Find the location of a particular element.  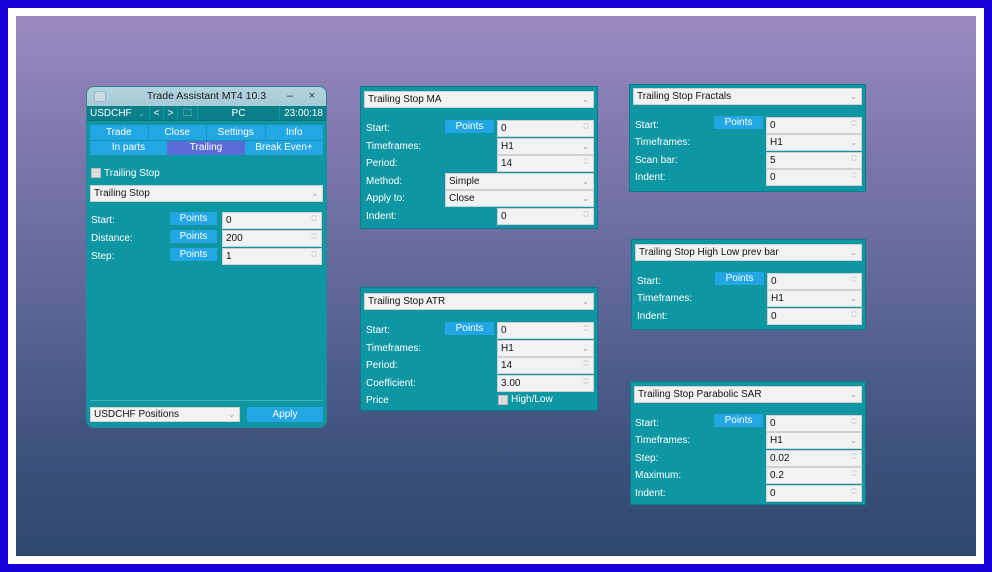

trailing-mode-select: Trailing Stop ⌄ is located at coordinates (206, 193).